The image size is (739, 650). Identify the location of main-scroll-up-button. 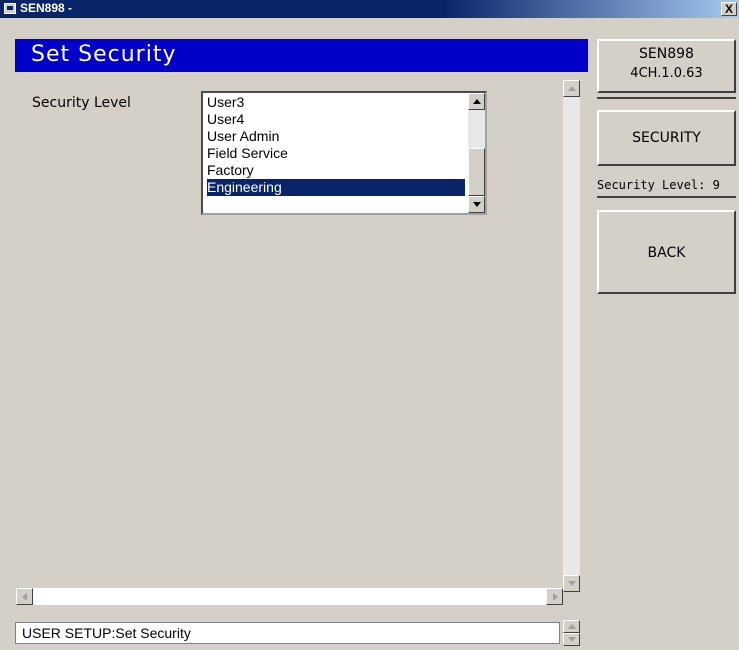
(571, 88).